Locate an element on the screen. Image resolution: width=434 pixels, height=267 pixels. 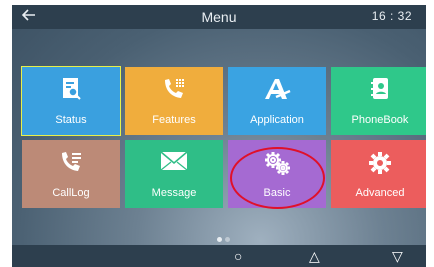
tile-label: Features is located at coordinates (174, 120).